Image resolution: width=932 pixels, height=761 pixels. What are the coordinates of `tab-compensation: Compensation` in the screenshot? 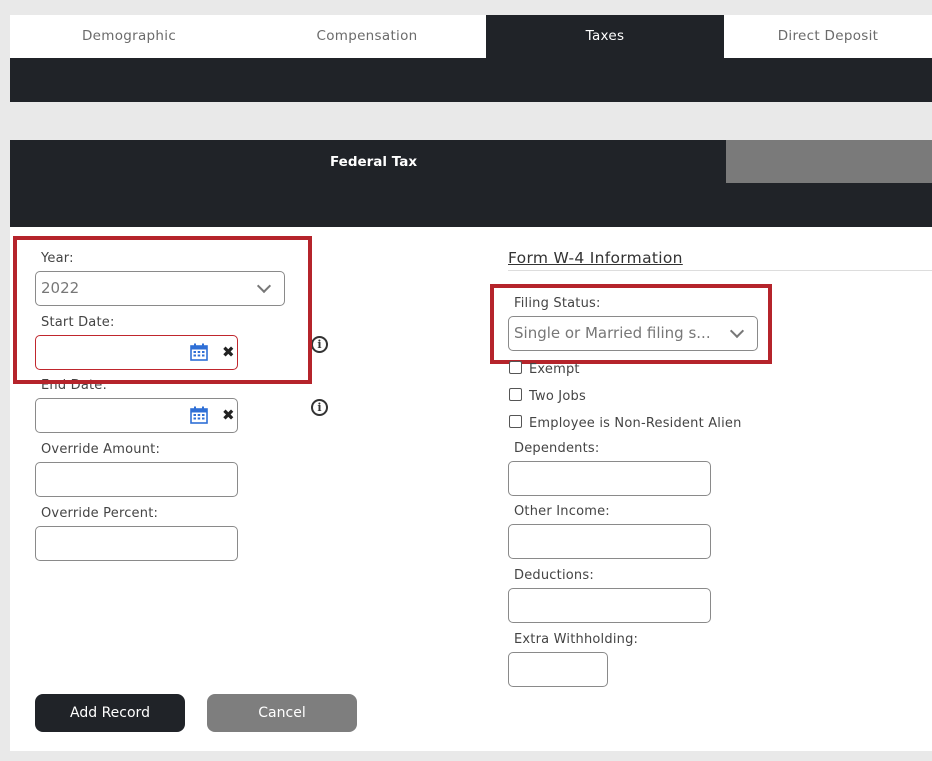 It's located at (367, 36).